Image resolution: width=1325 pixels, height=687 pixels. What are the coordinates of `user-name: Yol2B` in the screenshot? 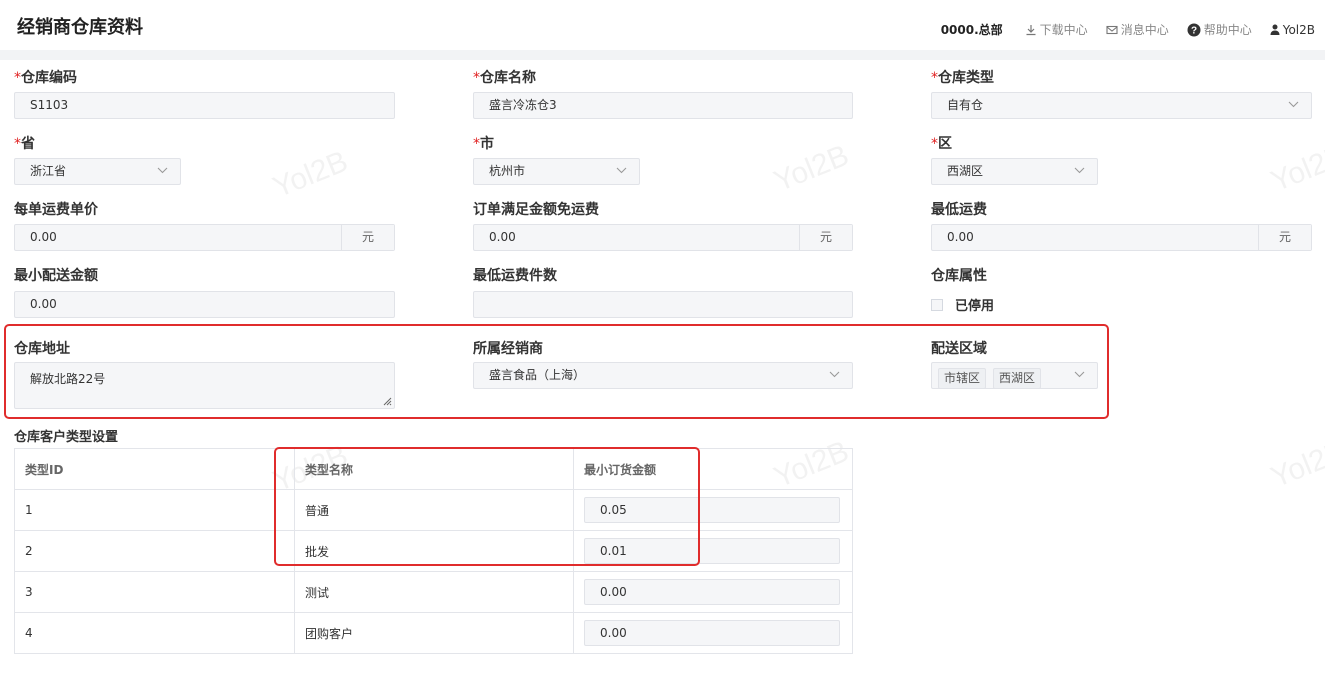 It's located at (1298, 29).